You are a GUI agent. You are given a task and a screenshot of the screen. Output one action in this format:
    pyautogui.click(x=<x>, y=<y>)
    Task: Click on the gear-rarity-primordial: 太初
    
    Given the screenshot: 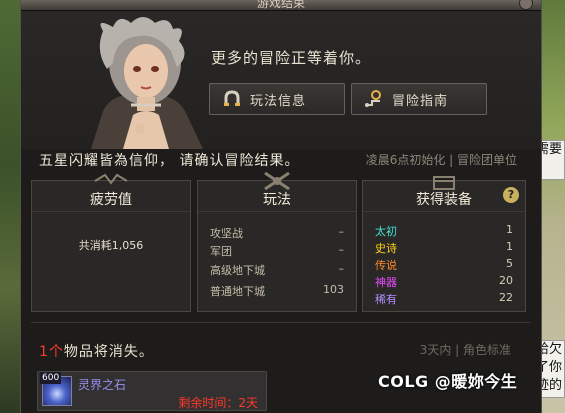 What is the action you would take?
    pyautogui.click(x=386, y=231)
    